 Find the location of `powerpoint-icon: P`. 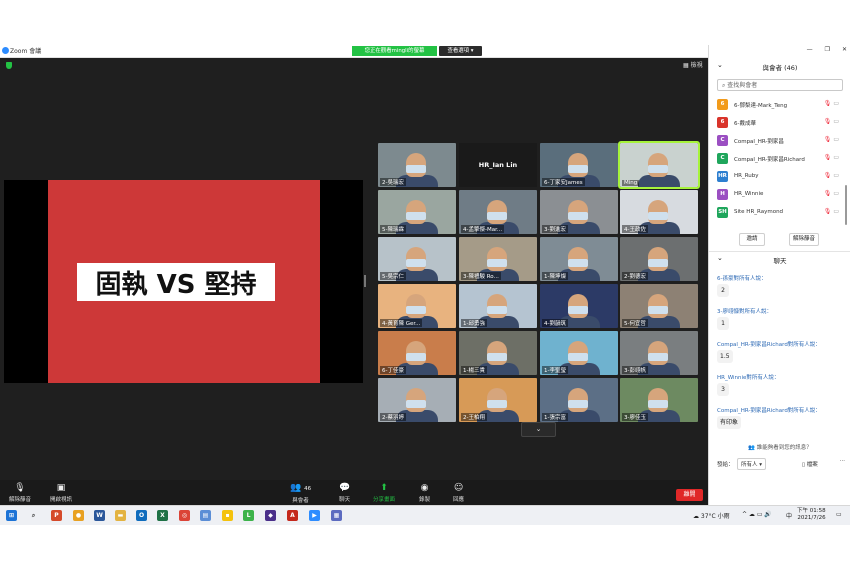

powerpoint-icon: P is located at coordinates (56, 515).